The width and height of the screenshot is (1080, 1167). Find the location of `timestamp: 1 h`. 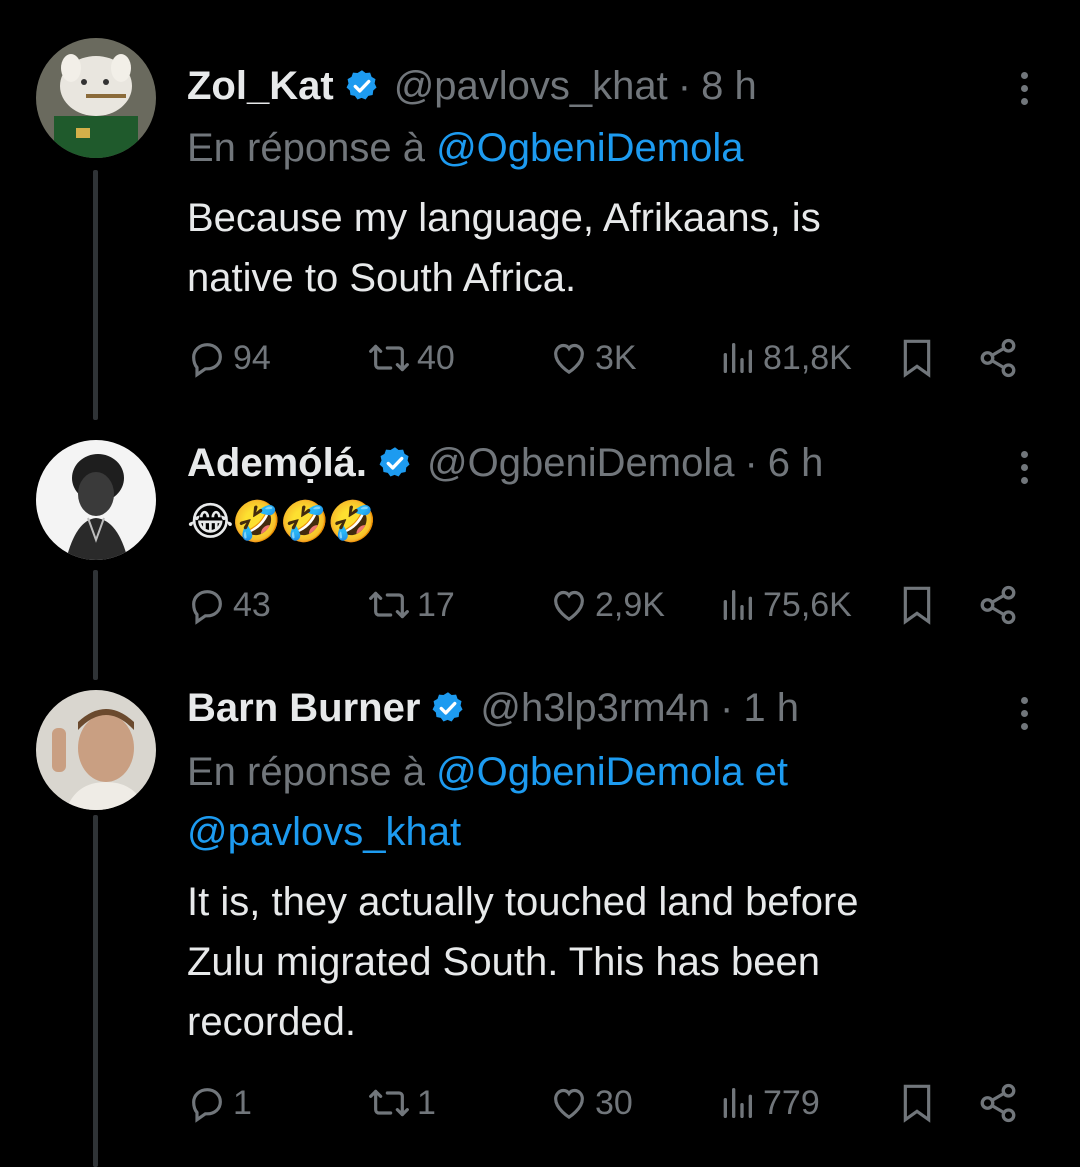

timestamp: 1 h is located at coordinates (771, 708).